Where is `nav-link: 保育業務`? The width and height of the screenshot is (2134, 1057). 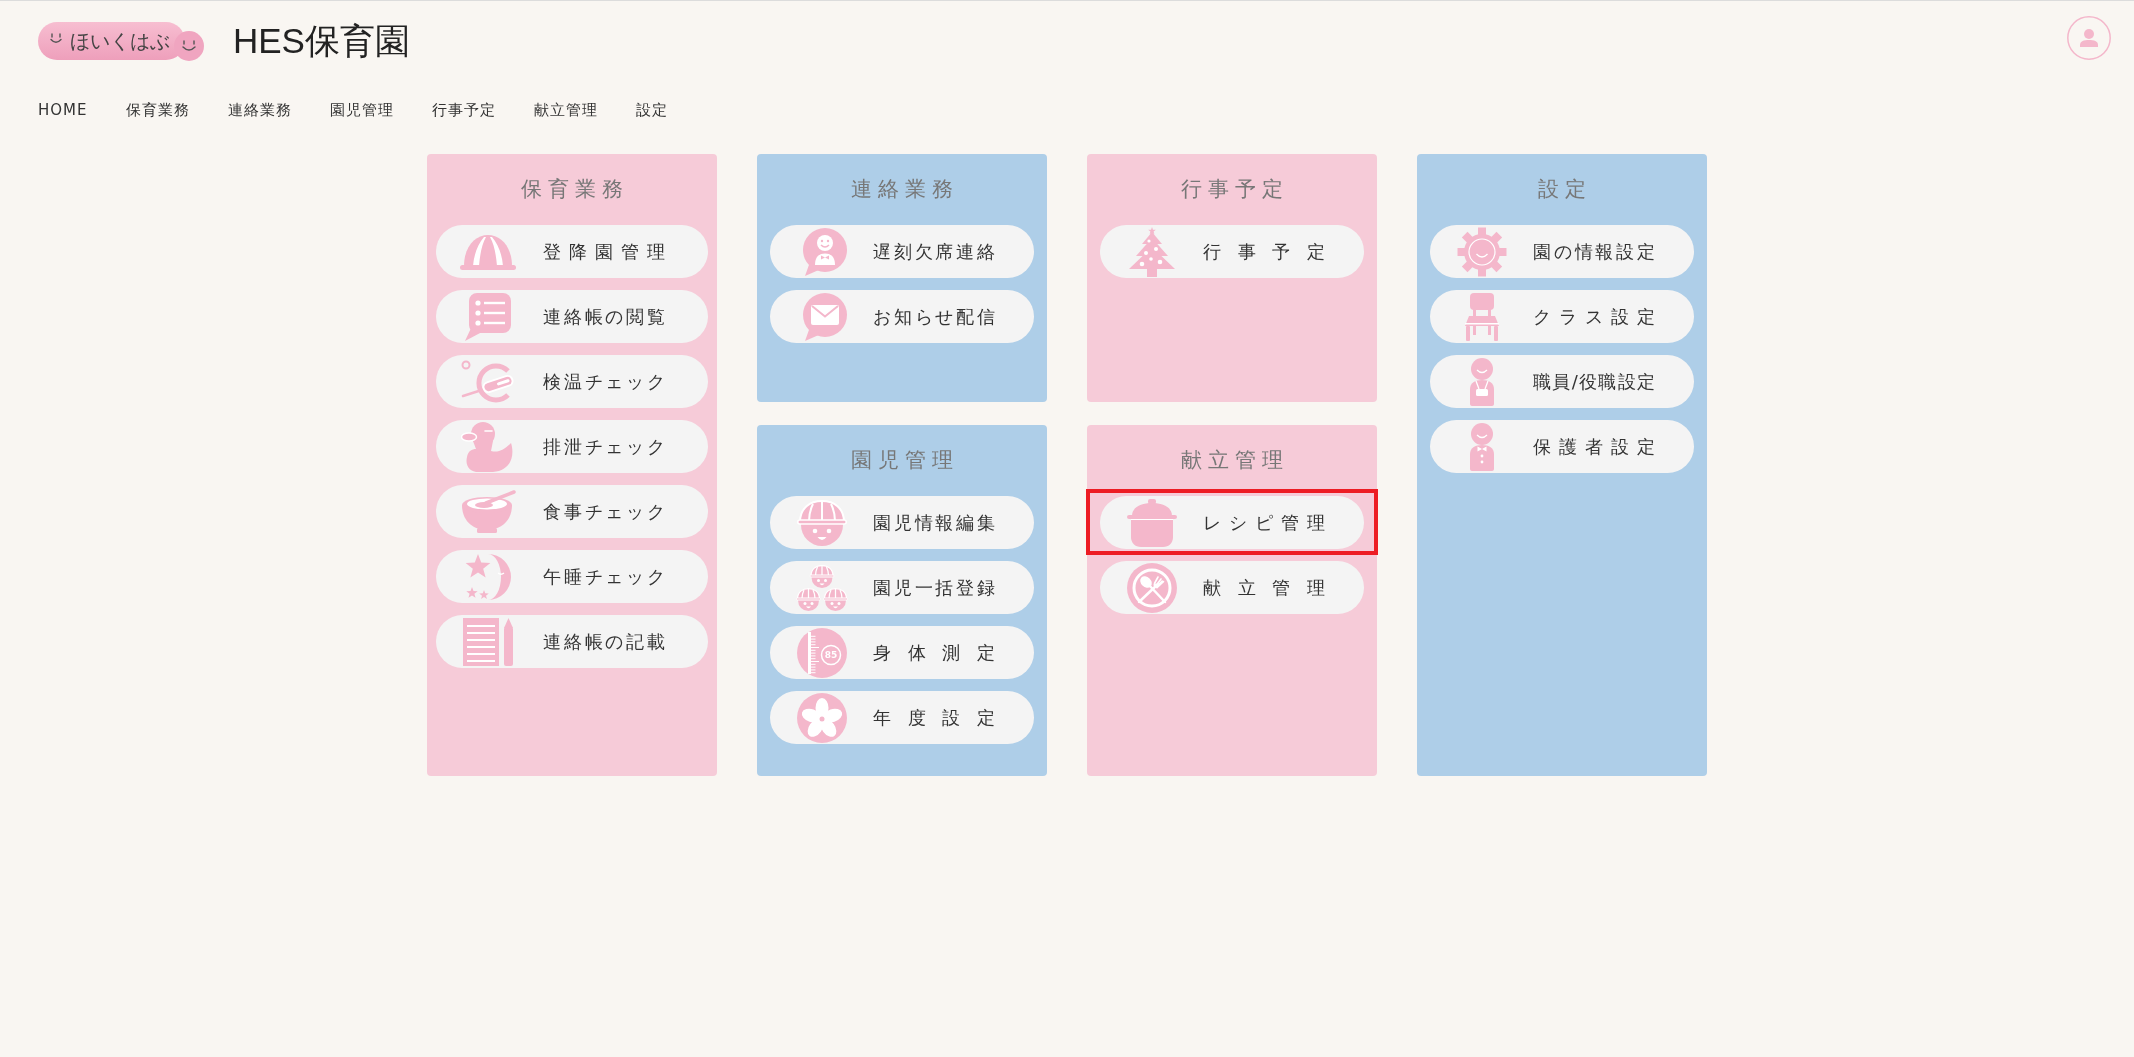 nav-link: 保育業務 is located at coordinates (157, 110).